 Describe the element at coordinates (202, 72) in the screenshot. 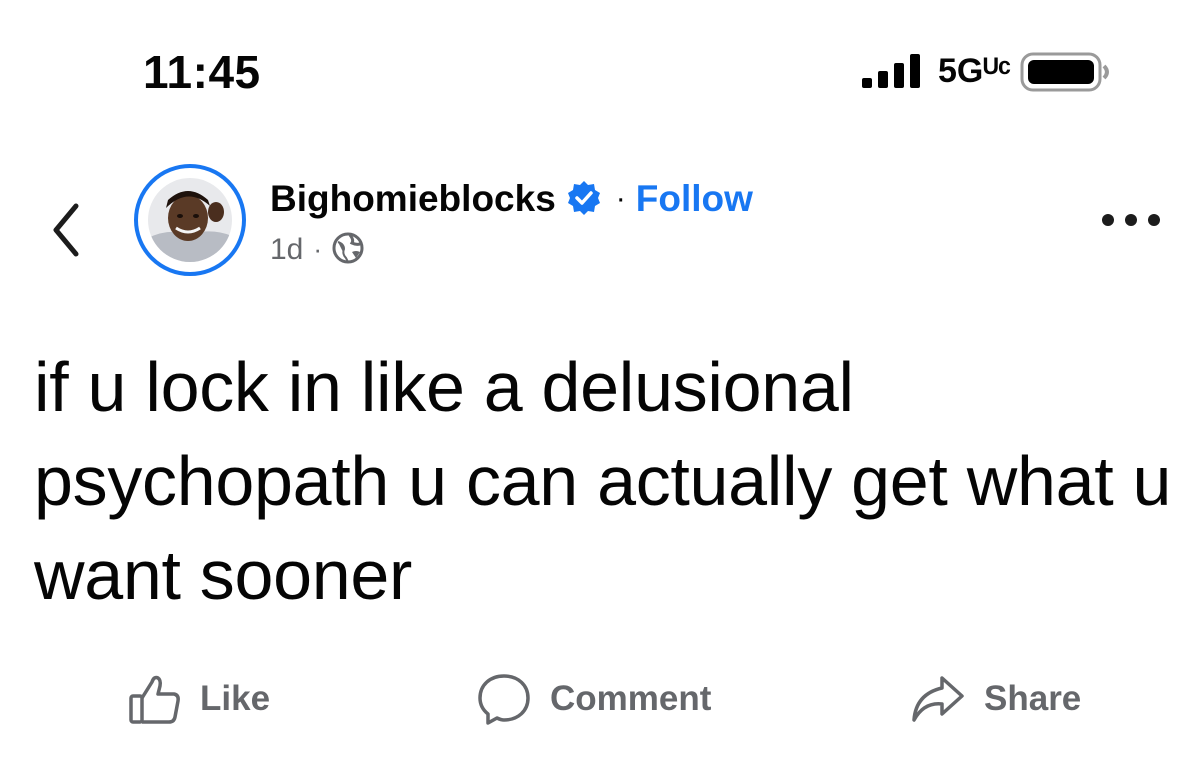

I see `status-time: 11:45` at that location.